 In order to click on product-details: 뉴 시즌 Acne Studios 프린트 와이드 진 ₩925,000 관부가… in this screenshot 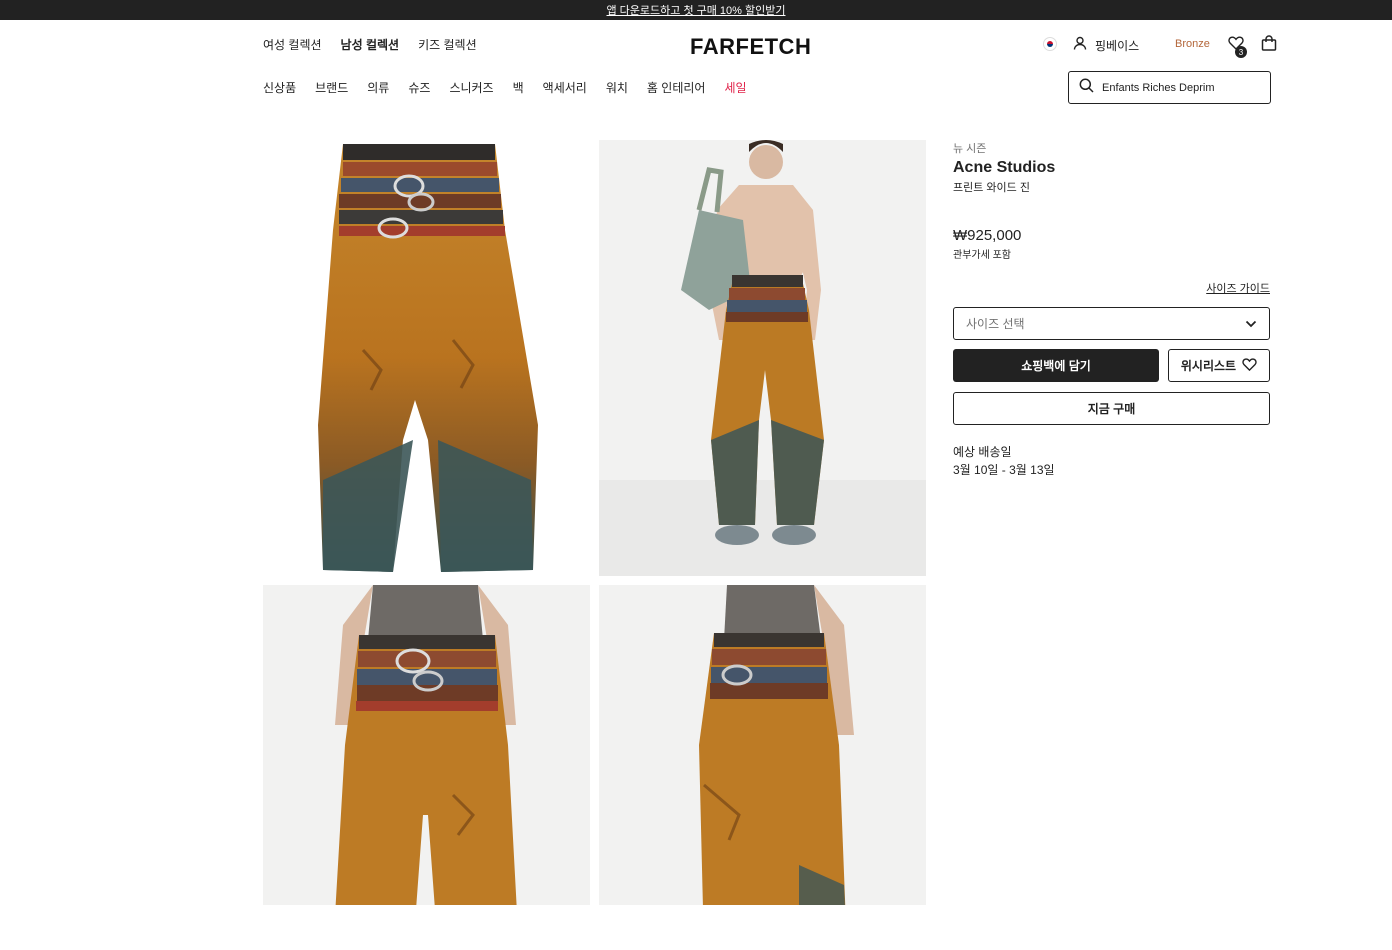, I will do `click(1111, 308)`.